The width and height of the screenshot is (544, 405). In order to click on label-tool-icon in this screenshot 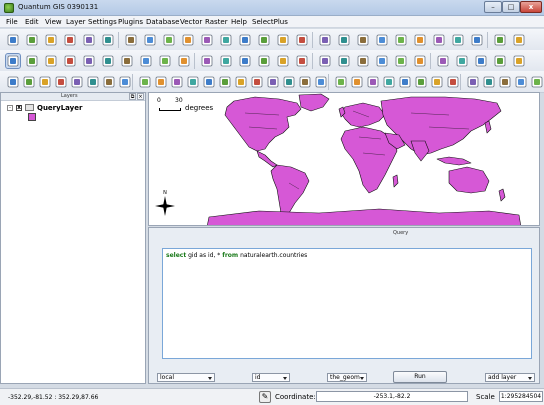, I will do `click(77, 82)`.